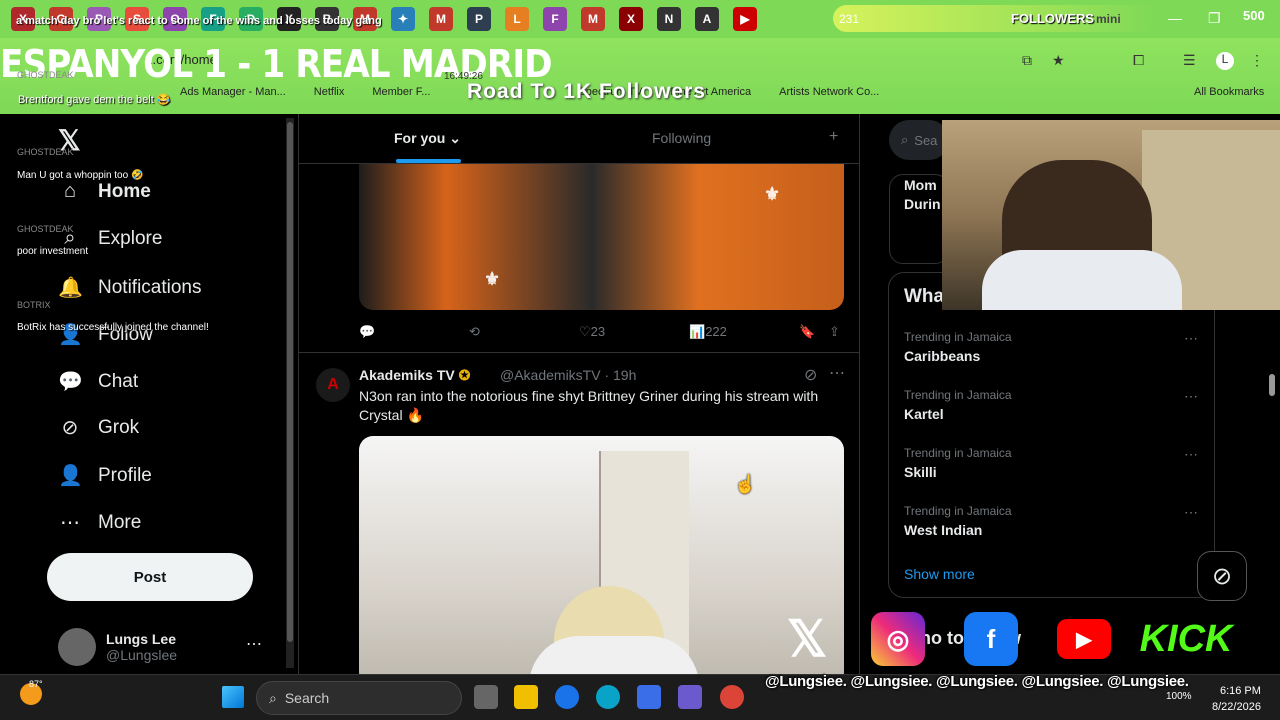 Image resolution: width=1280 pixels, height=720 pixels. Describe the element at coordinates (36, 684) in the screenshot. I see `weather-temp: 87°` at that location.